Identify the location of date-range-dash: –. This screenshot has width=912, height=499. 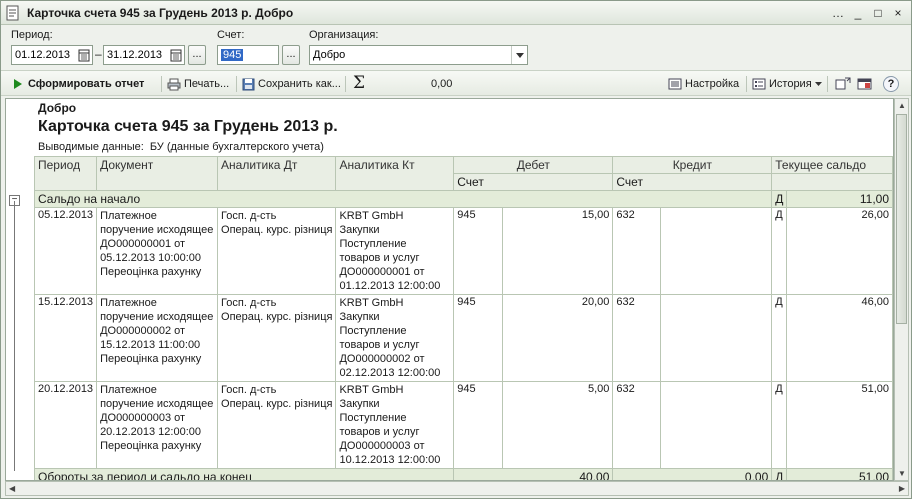
(98, 54).